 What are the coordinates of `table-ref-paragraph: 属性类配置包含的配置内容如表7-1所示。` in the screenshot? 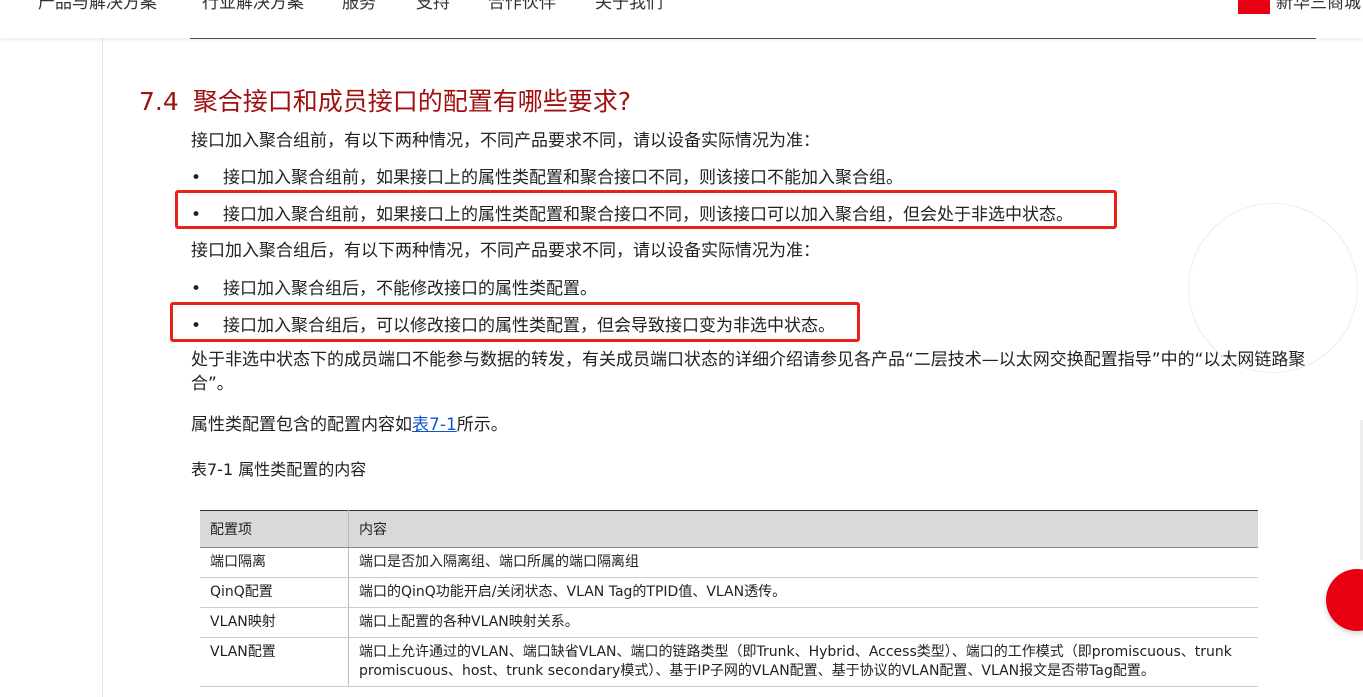 It's located at (349, 422).